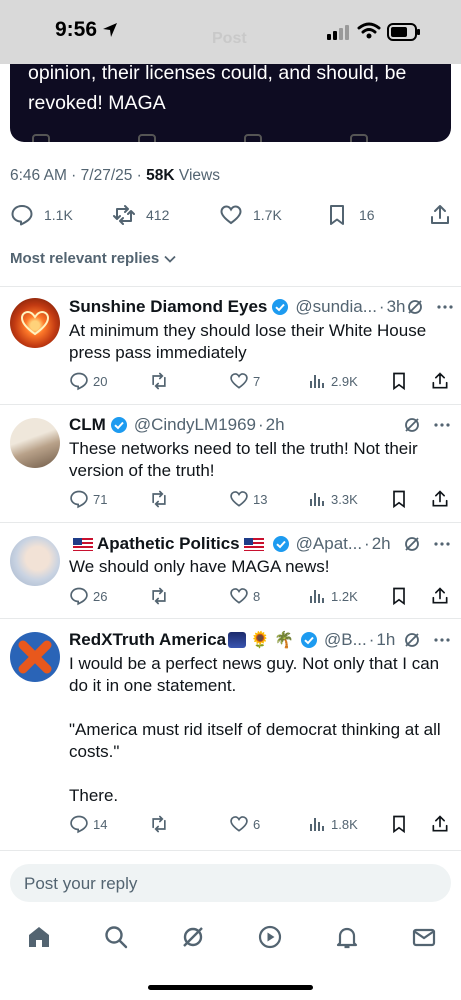  I want to click on views-button: 2.9K, so click(333, 381).